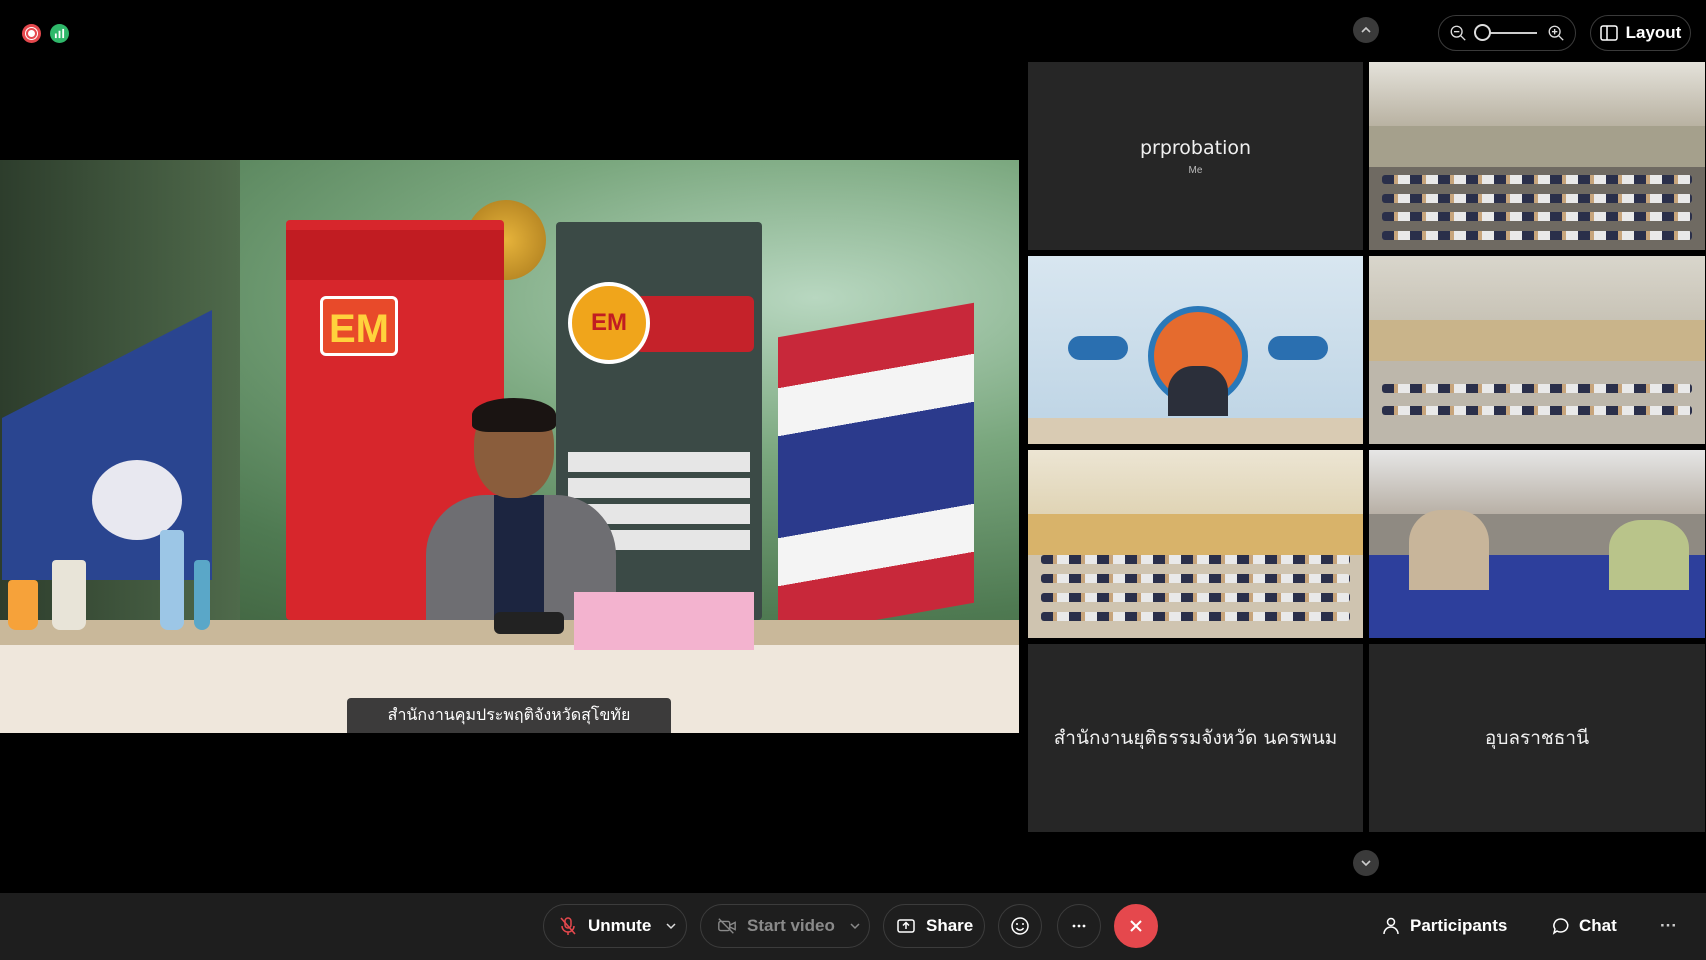 This screenshot has width=1706, height=960. Describe the element at coordinates (45, 33) in the screenshot. I see `status-indicators` at that location.